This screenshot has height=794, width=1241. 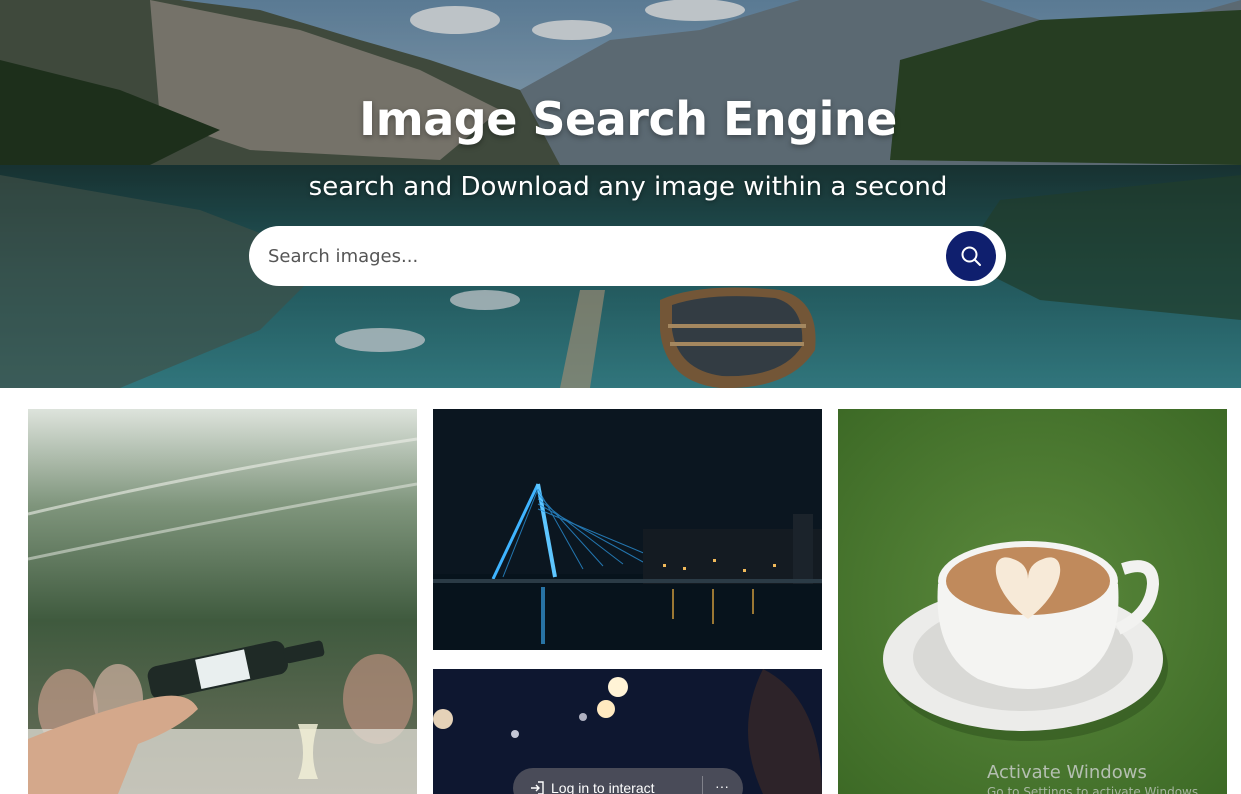 I want to click on search-bar, so click(x=627, y=256).